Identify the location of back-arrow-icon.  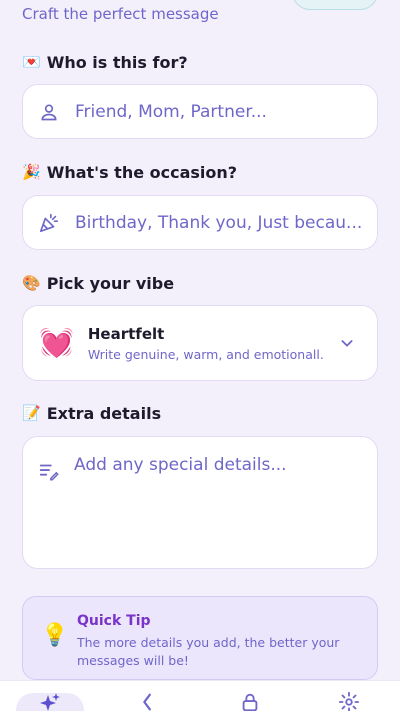
(148, 701).